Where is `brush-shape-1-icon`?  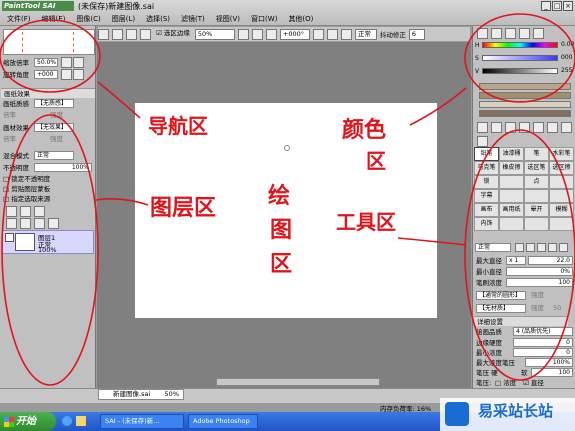
brush-shape-1-icon is located at coordinates (519, 247).